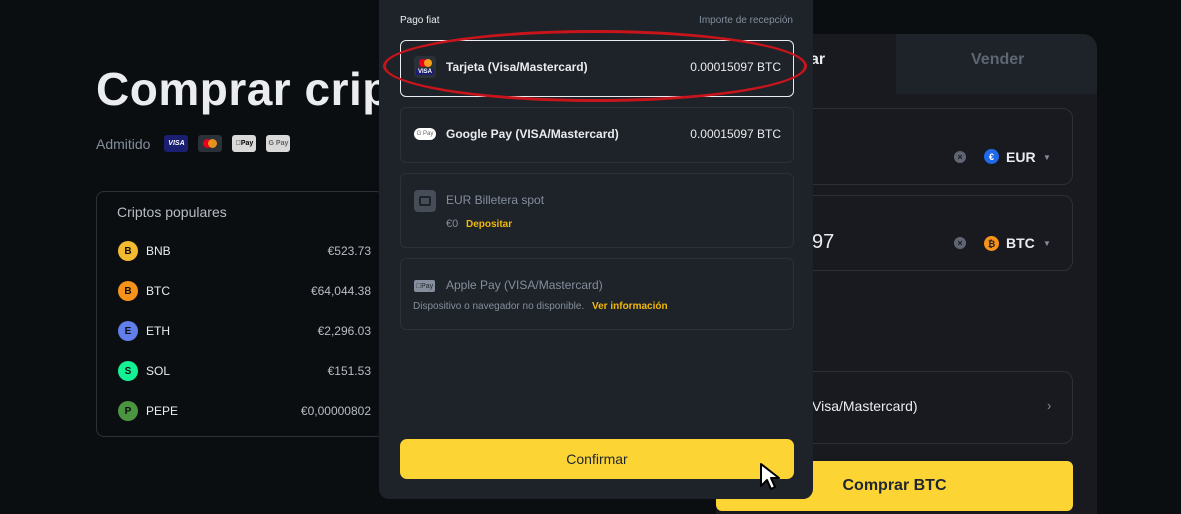  What do you see at coordinates (123, 143) in the screenshot?
I see `supported-label: Admitido` at bounding box center [123, 143].